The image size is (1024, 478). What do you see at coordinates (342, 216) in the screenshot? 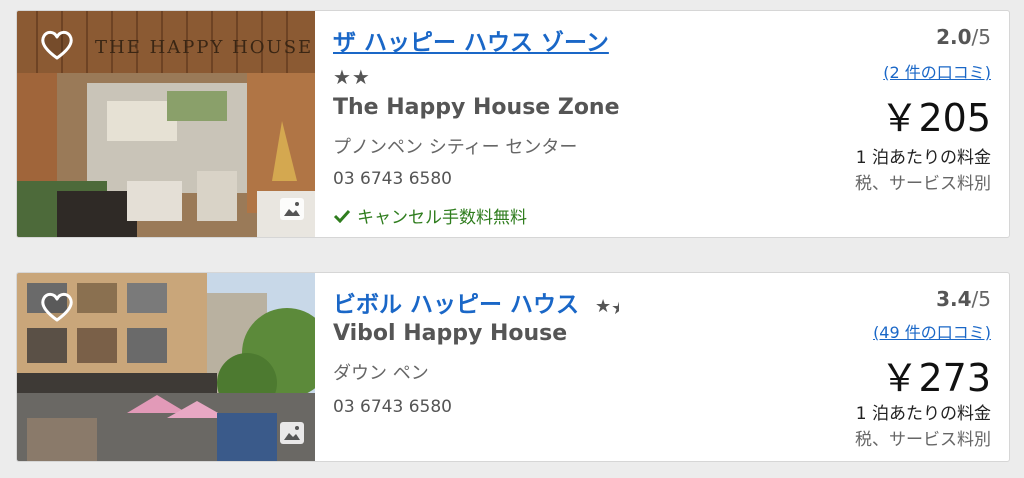
I see `checkmark-icon` at bounding box center [342, 216].